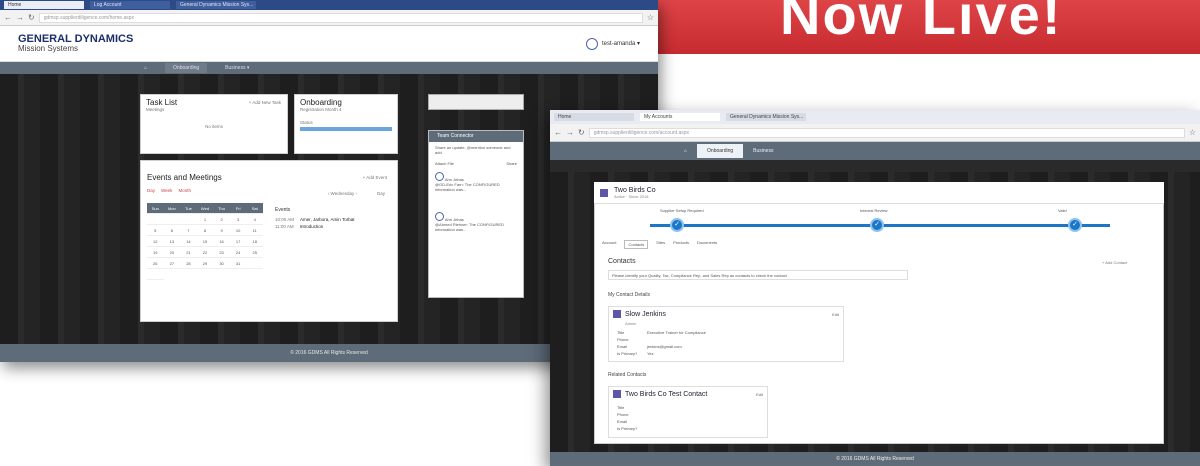 The image size is (1200, 466). What do you see at coordinates (221, 241) in the screenshot?
I see `calendar-day: 16` at bounding box center [221, 241].